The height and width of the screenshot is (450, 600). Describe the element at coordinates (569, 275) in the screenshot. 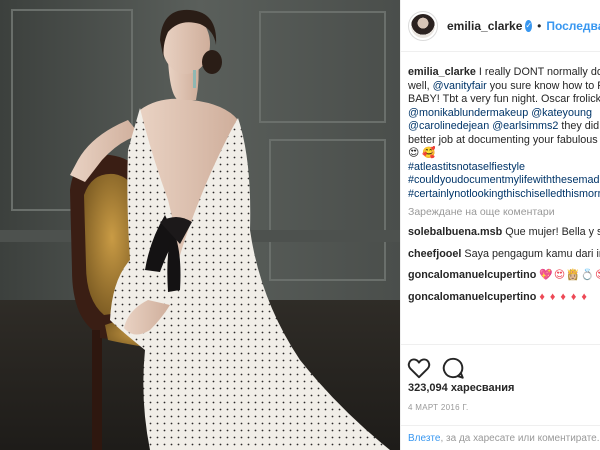

I see `comment-emoji: 💖😍👸🏼💍😍` at that location.